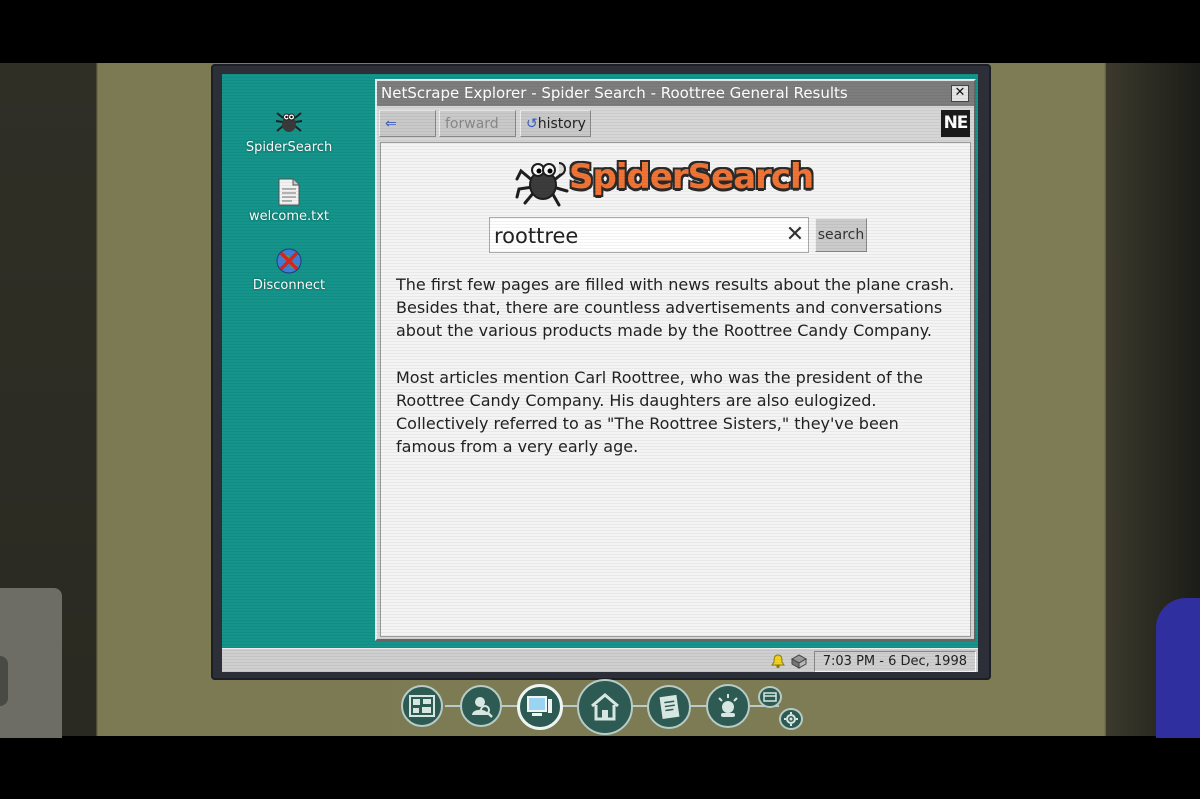 Image resolution: width=1200 pixels, height=799 pixels. What do you see at coordinates (638, 236) in the screenshot?
I see `search-input` at bounding box center [638, 236].